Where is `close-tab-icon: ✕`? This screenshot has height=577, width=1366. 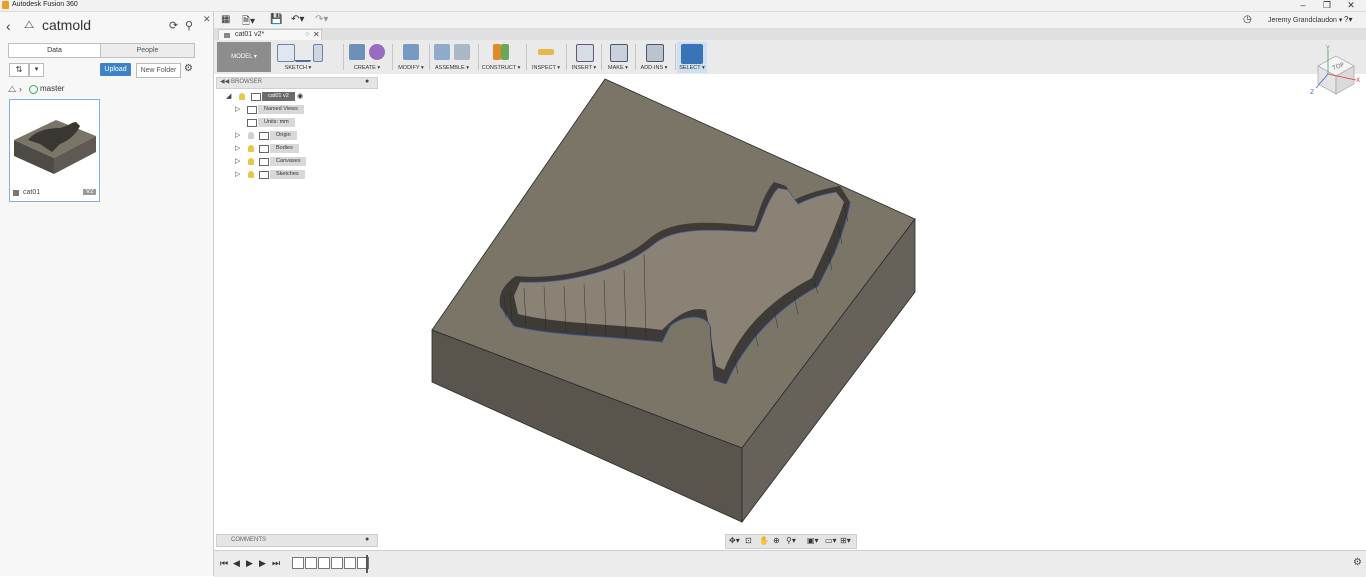 close-tab-icon: ✕ is located at coordinates (316, 34).